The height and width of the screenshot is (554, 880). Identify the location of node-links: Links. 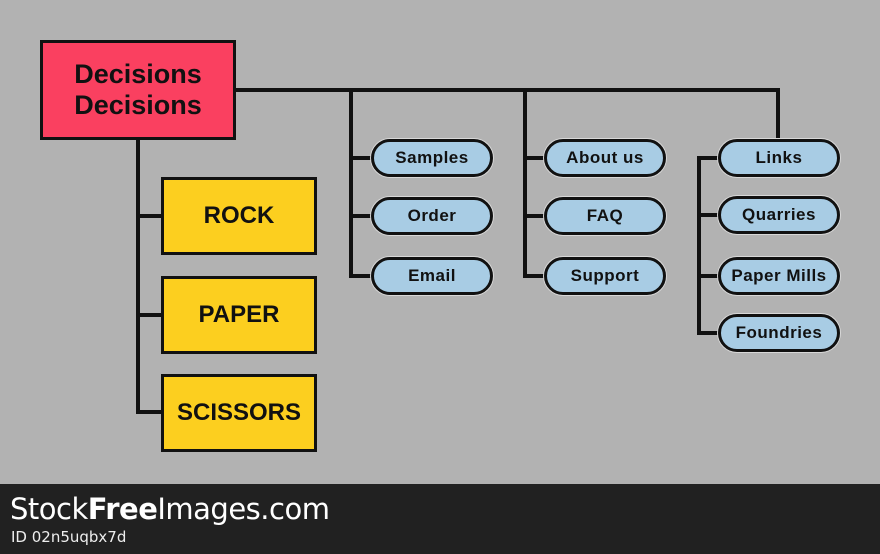
(779, 158).